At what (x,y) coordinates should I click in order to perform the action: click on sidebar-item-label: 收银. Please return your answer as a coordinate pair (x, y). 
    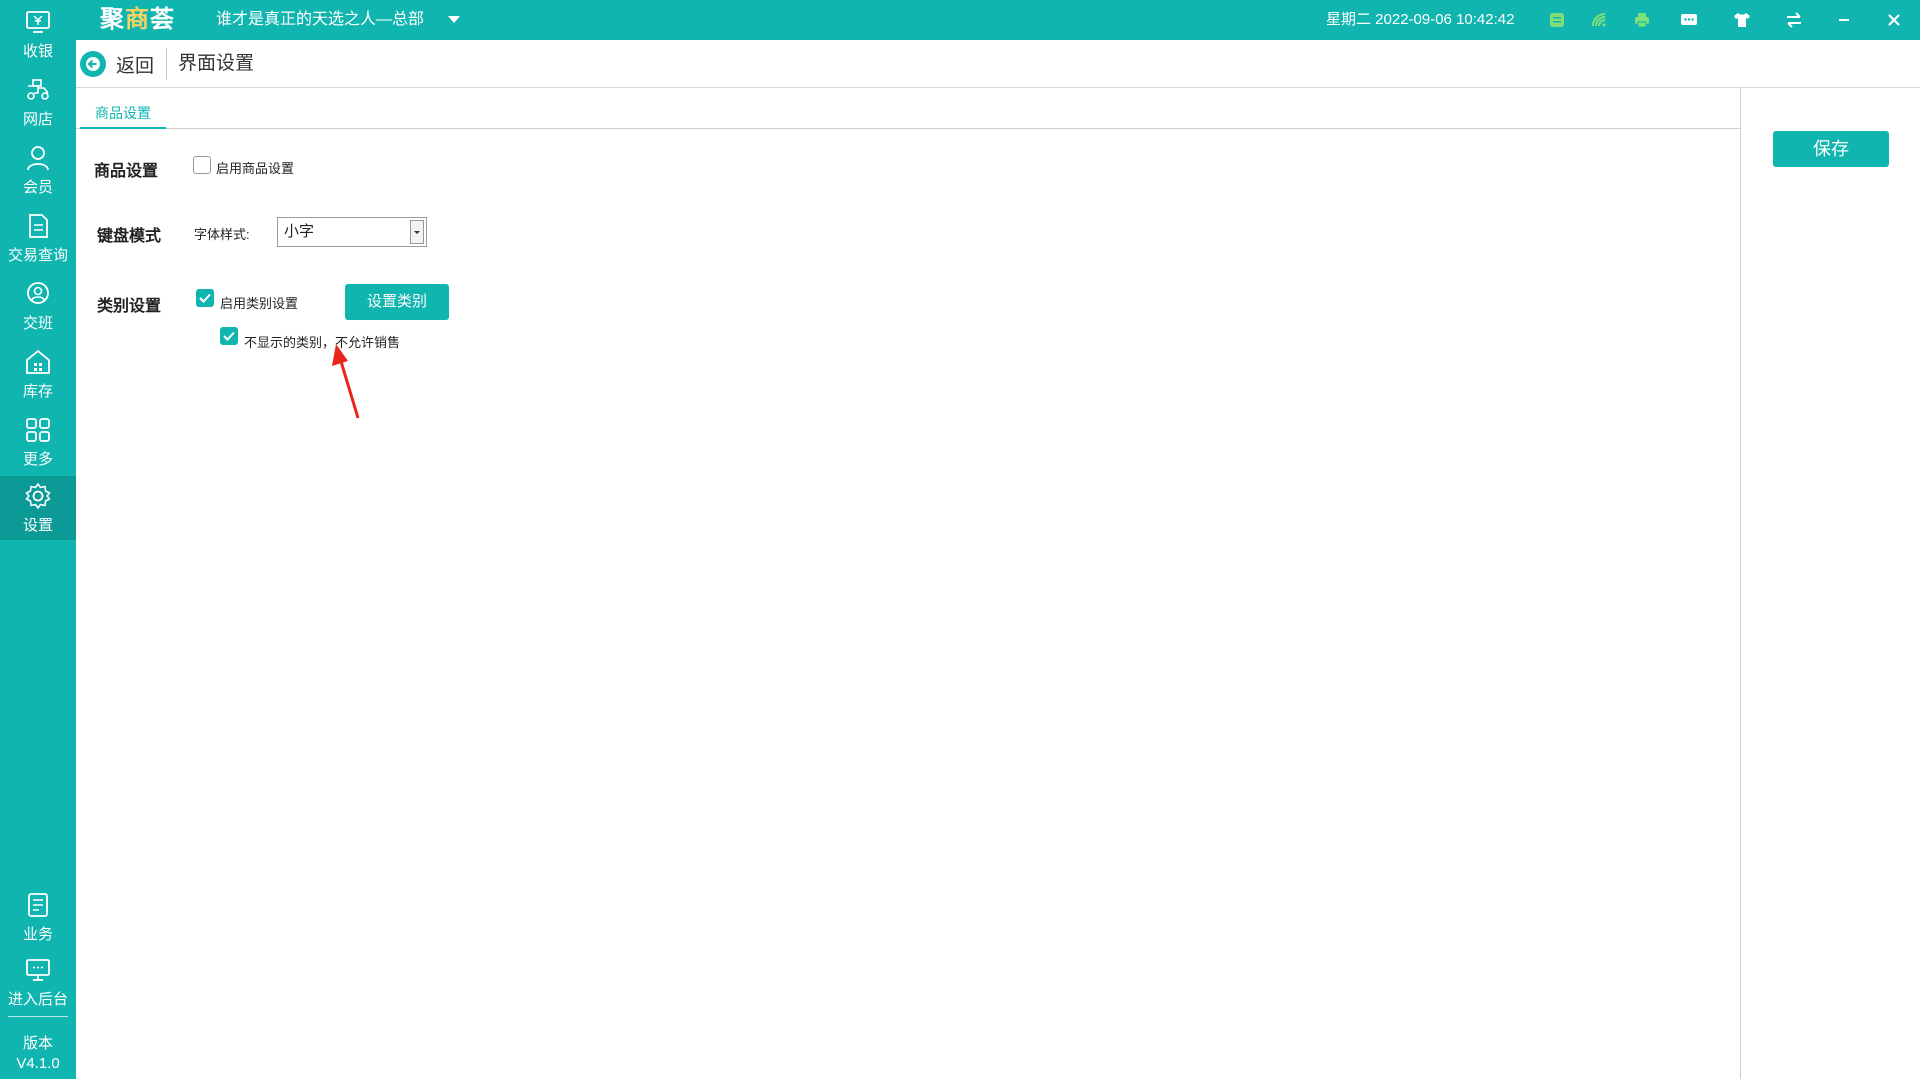
    Looking at the image, I should click on (37, 51).